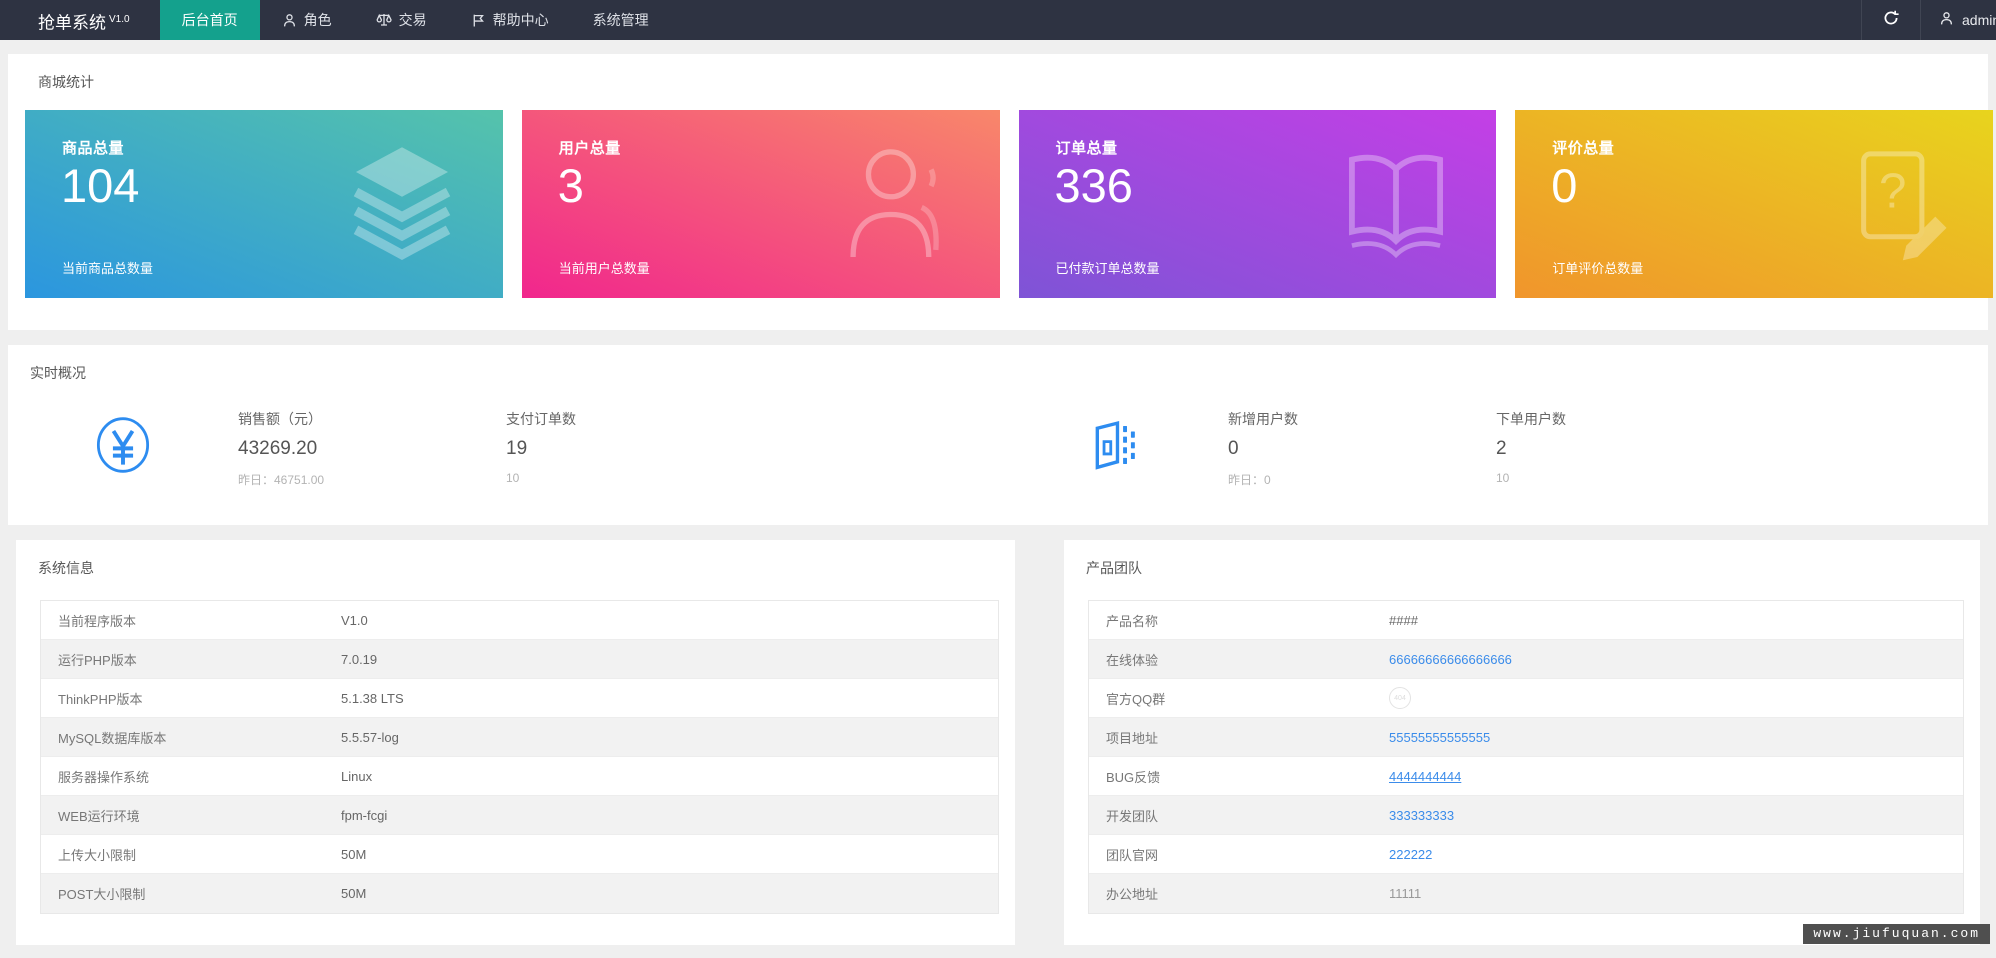  I want to click on row-label: 官方QQ群, so click(1136, 699).